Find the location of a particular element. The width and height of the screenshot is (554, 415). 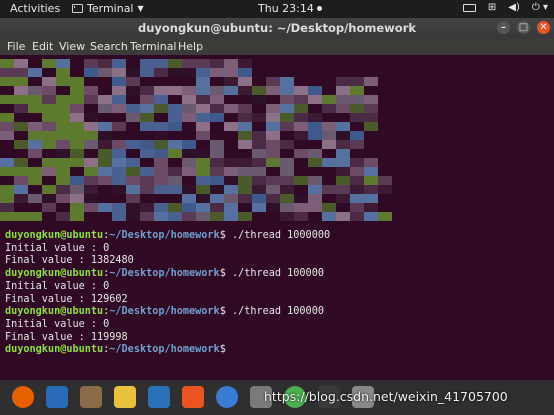

app-menu-label: Terminal is located at coordinates (110, 8).